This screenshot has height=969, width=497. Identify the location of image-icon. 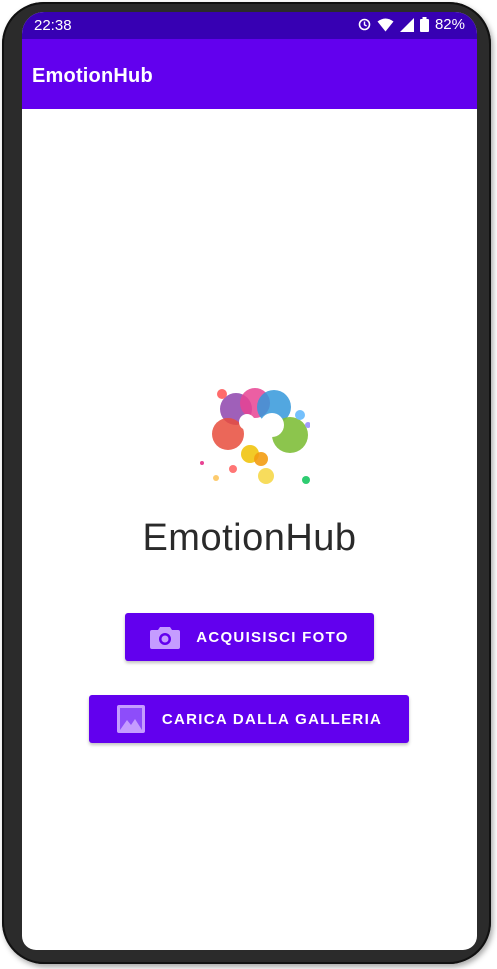
(131, 719).